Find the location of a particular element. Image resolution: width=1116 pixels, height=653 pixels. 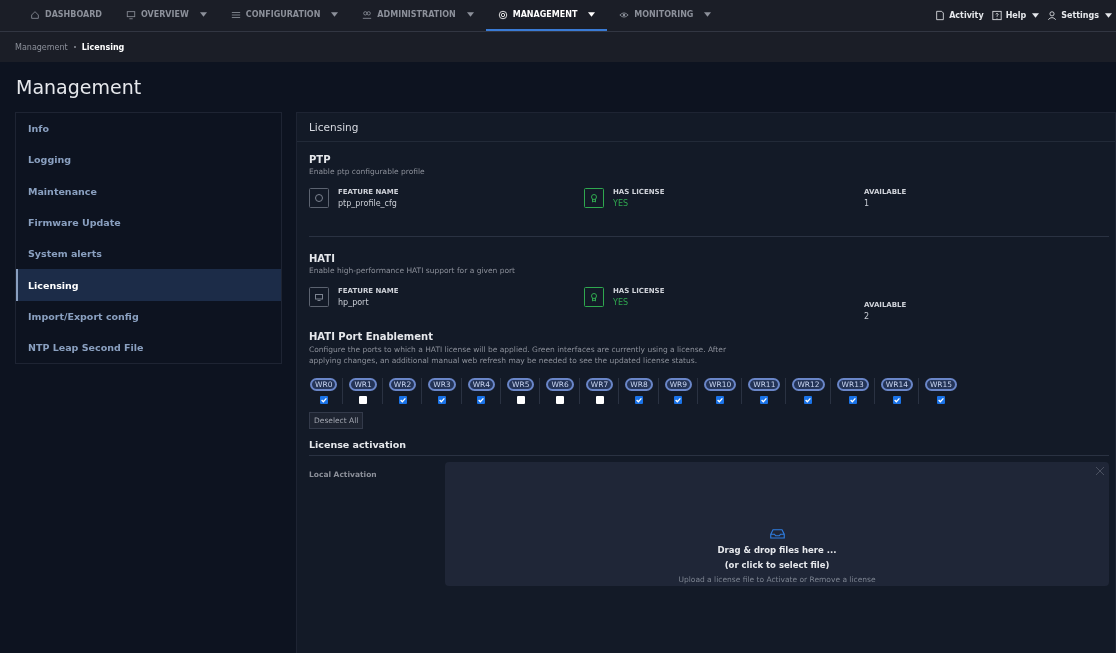

help-icon is located at coordinates (996, 15).